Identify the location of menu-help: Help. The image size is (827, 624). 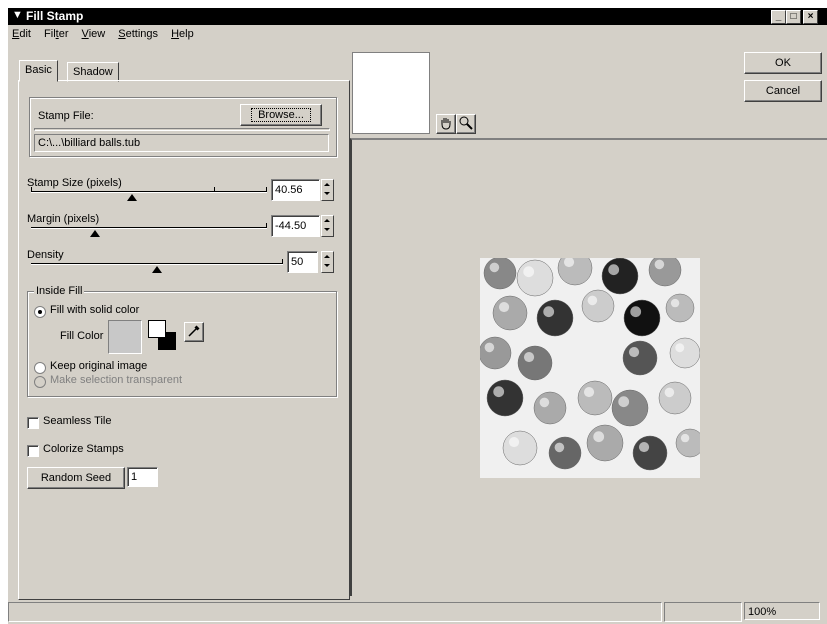
(182, 34).